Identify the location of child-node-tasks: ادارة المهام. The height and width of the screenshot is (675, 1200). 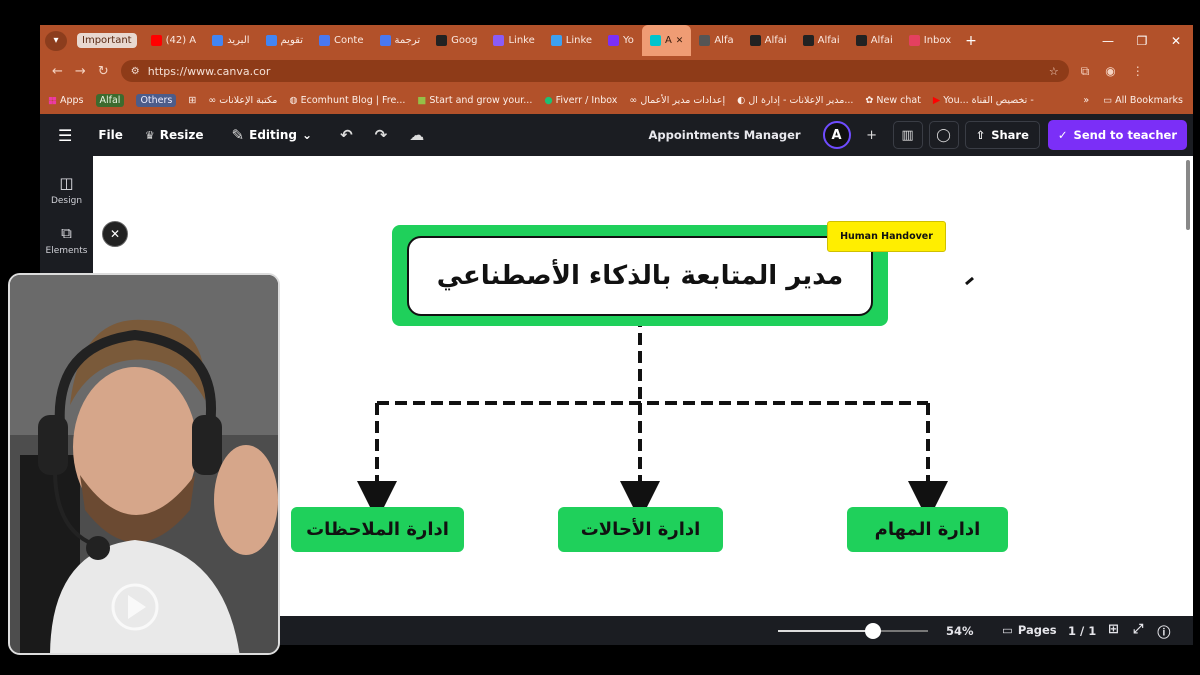
(927, 529).